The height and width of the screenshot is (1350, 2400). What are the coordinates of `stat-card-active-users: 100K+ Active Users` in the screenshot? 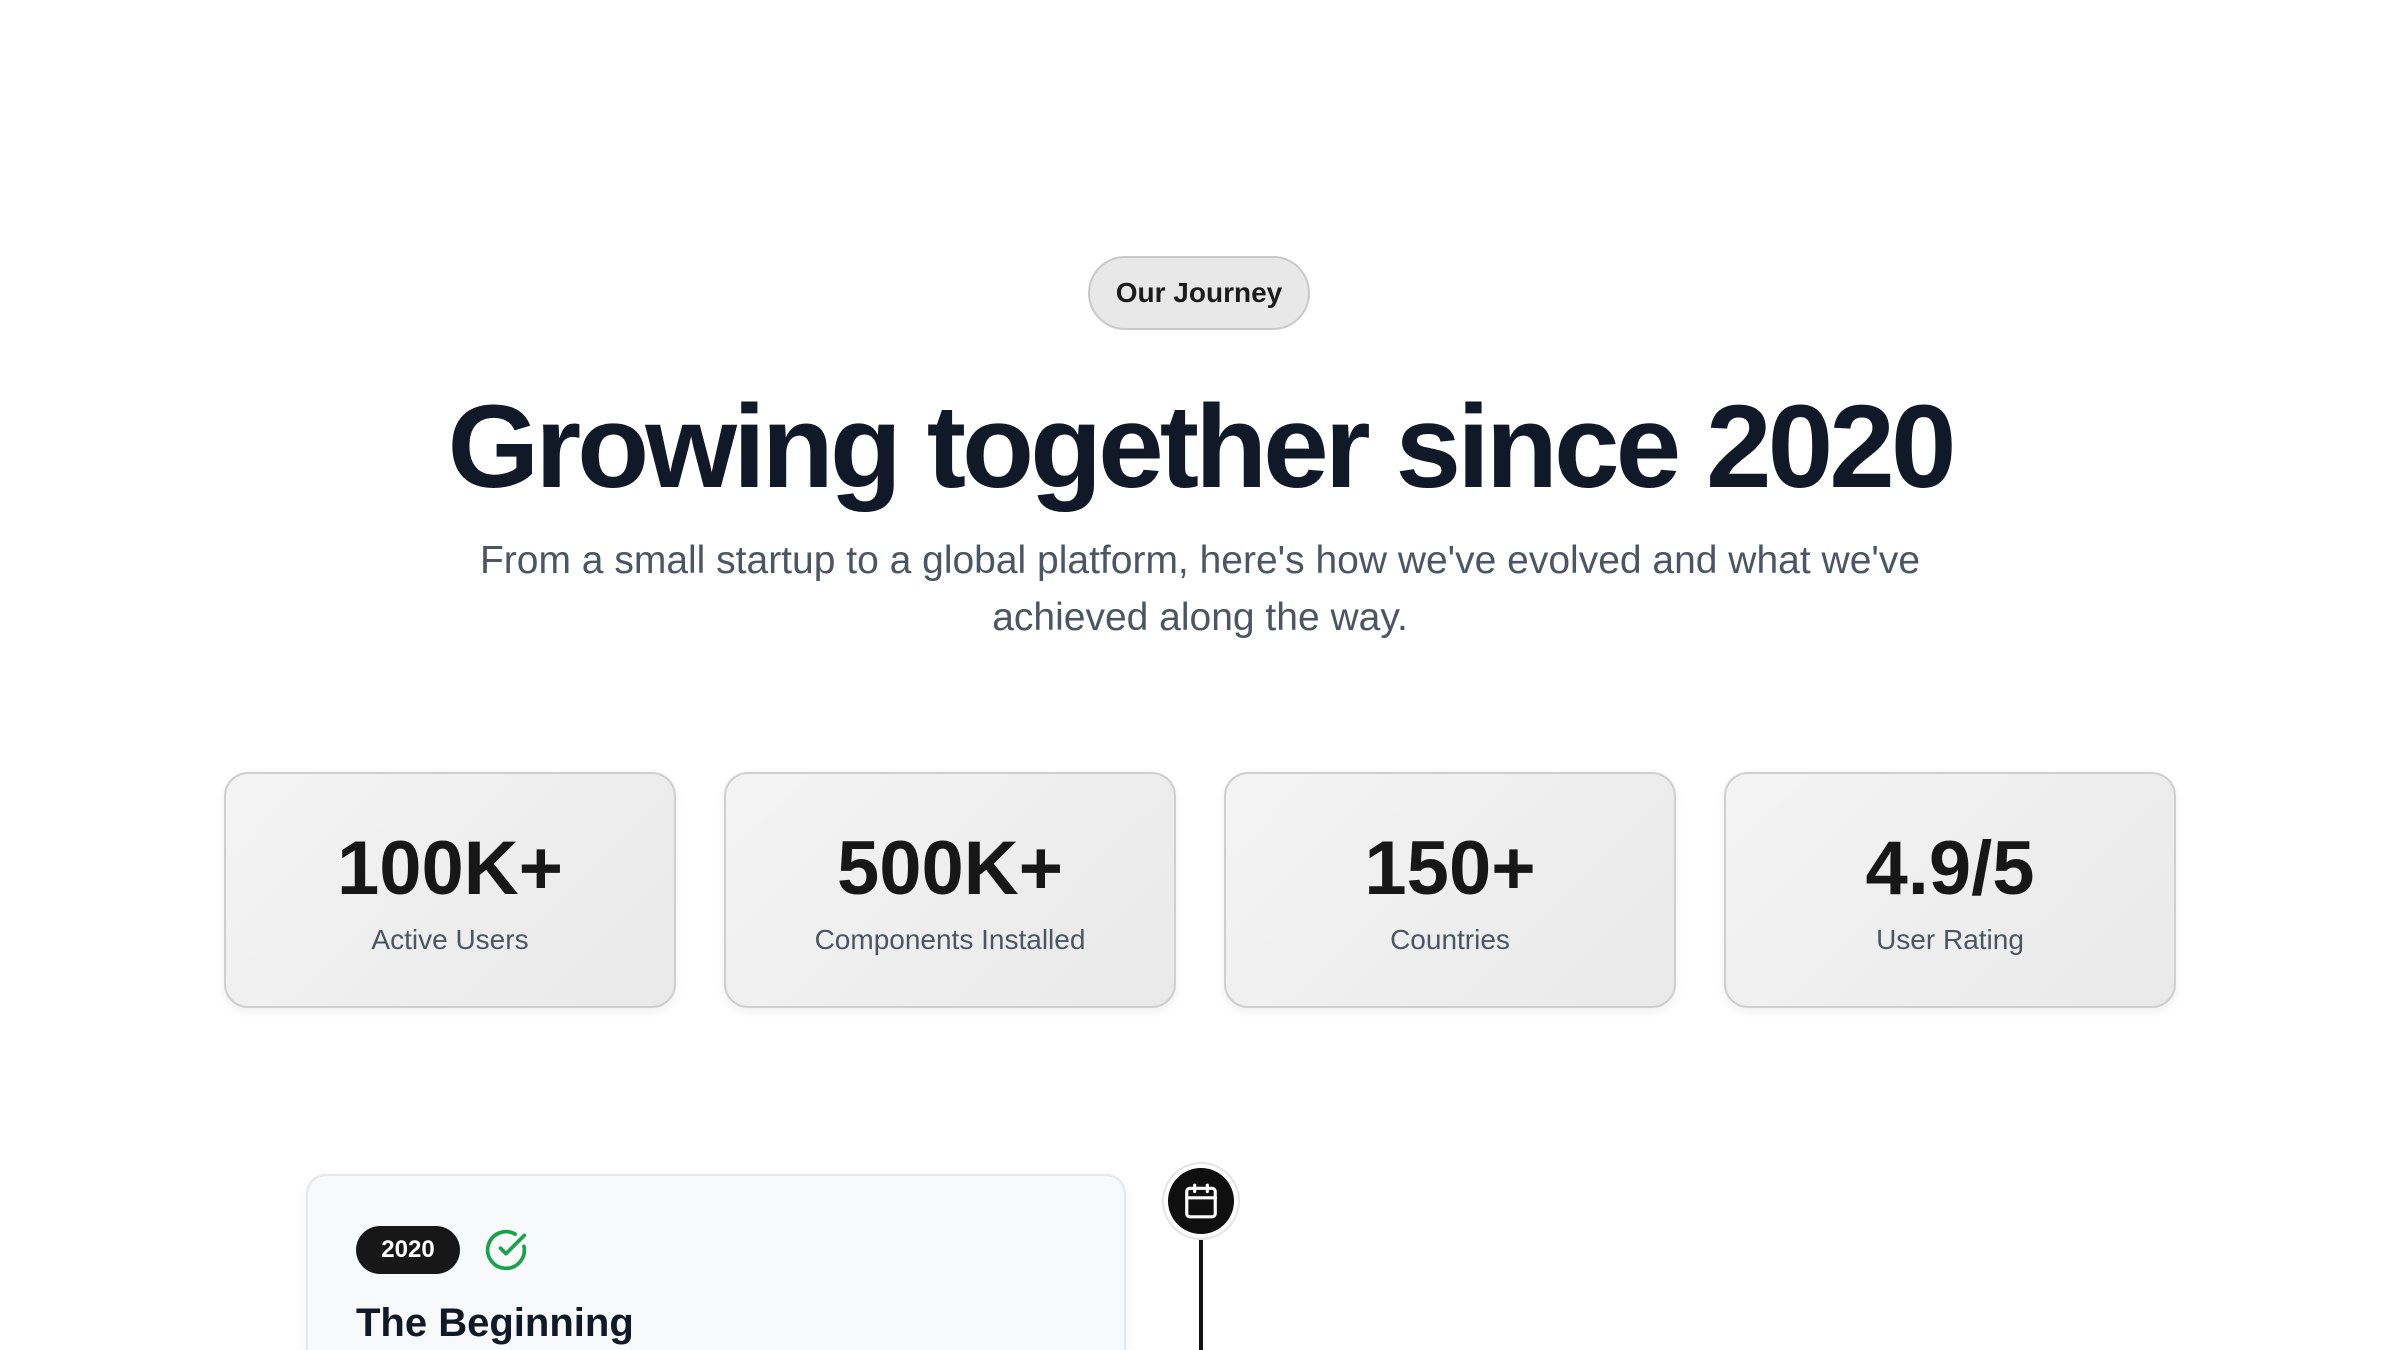 It's located at (450, 890).